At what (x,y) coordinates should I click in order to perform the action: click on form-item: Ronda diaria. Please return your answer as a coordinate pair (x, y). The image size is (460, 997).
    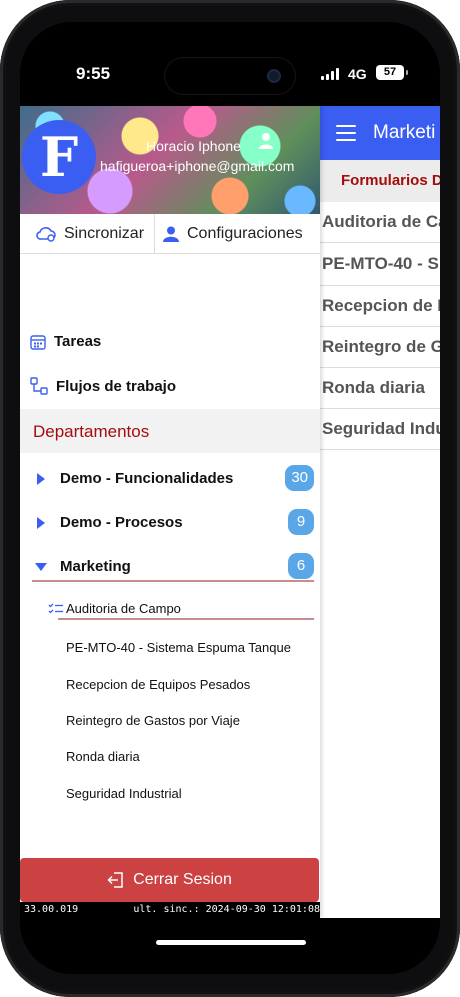
    Looking at the image, I should click on (103, 756).